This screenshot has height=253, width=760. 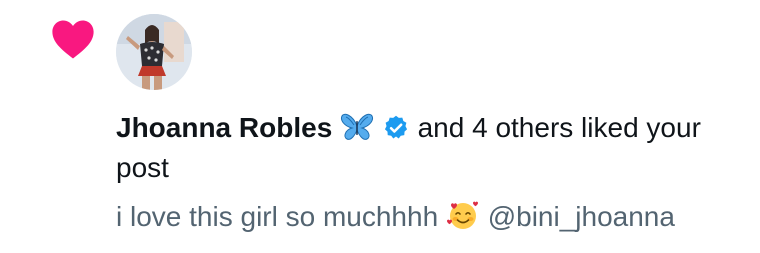 I want to click on liker-name: Jhoanna Robles, so click(x=224, y=127).